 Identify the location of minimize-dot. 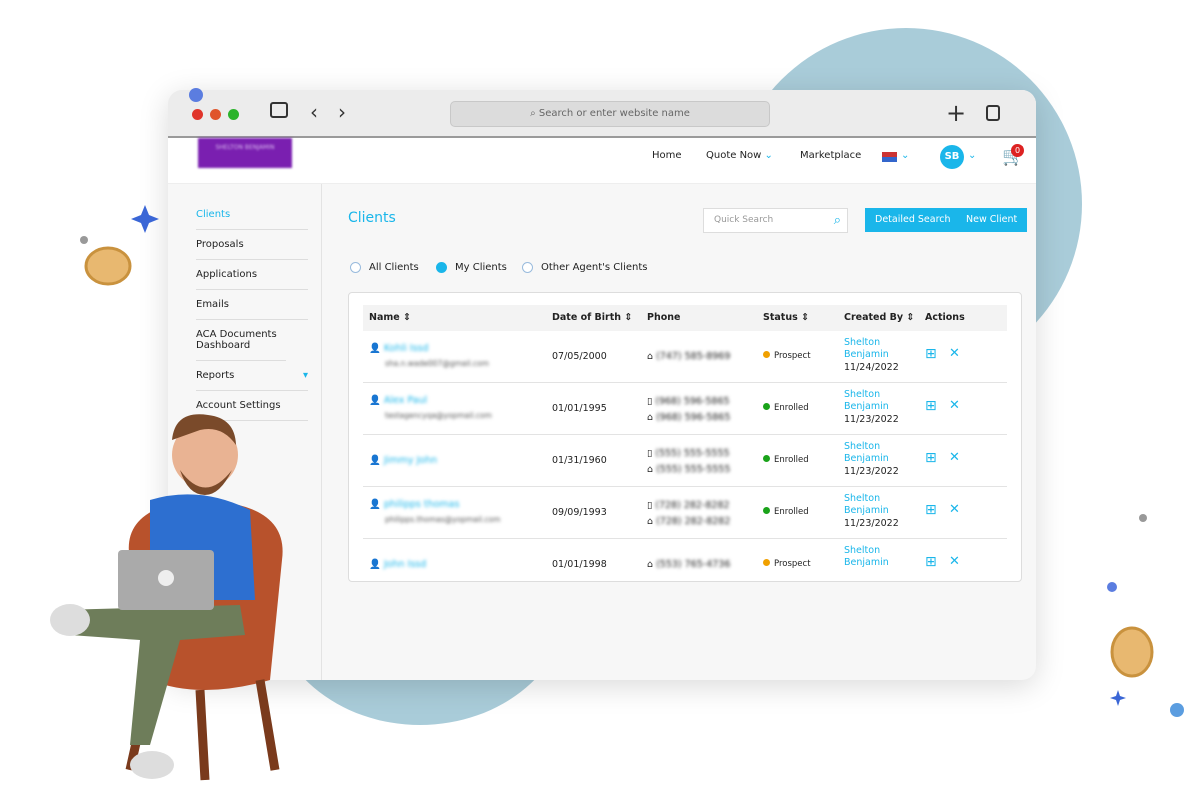
(215, 114).